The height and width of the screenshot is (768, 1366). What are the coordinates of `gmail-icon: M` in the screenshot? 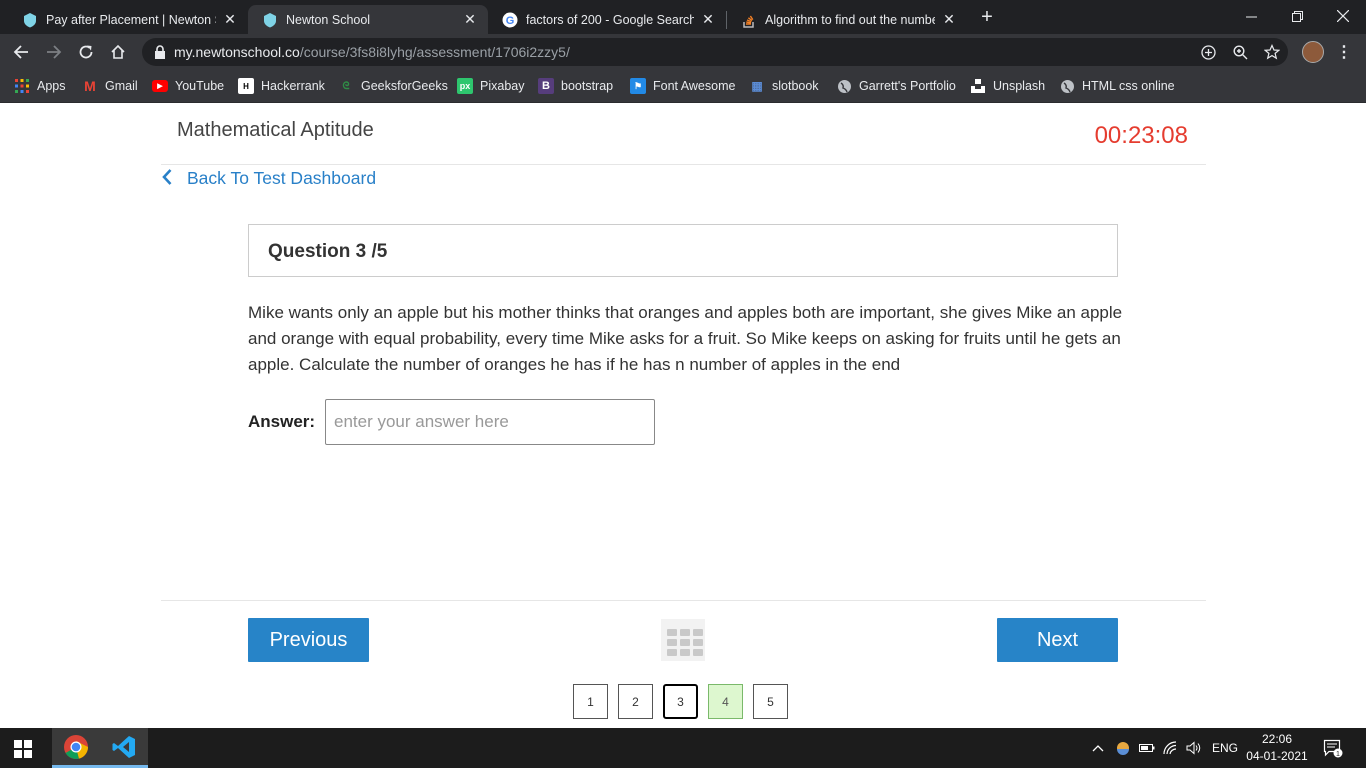 It's located at (90, 86).